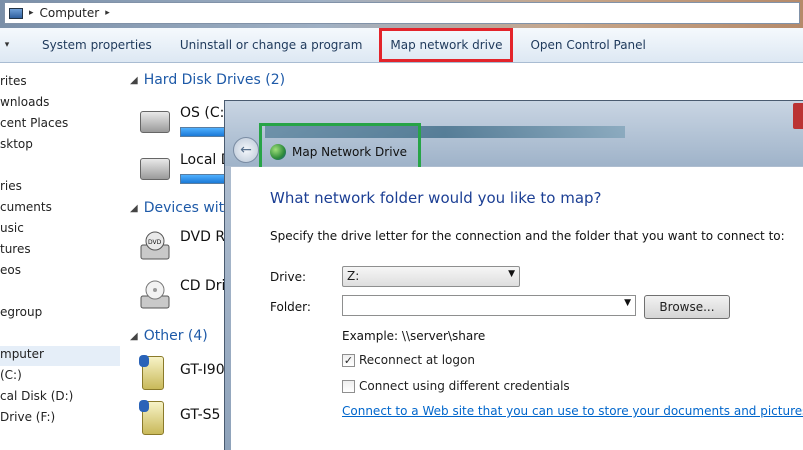 This screenshot has width=803, height=450. Describe the element at coordinates (514, 140) in the screenshot. I see `dialog-titlebar: ← Map Network Drive` at that location.